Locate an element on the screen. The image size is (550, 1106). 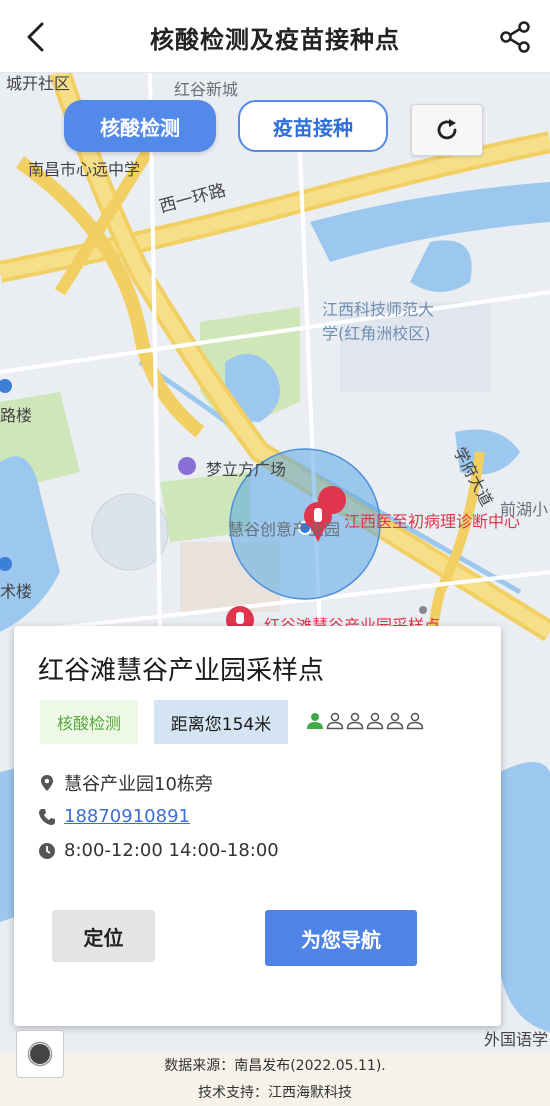
map-label-district: 城开社区 is located at coordinates (38, 83).